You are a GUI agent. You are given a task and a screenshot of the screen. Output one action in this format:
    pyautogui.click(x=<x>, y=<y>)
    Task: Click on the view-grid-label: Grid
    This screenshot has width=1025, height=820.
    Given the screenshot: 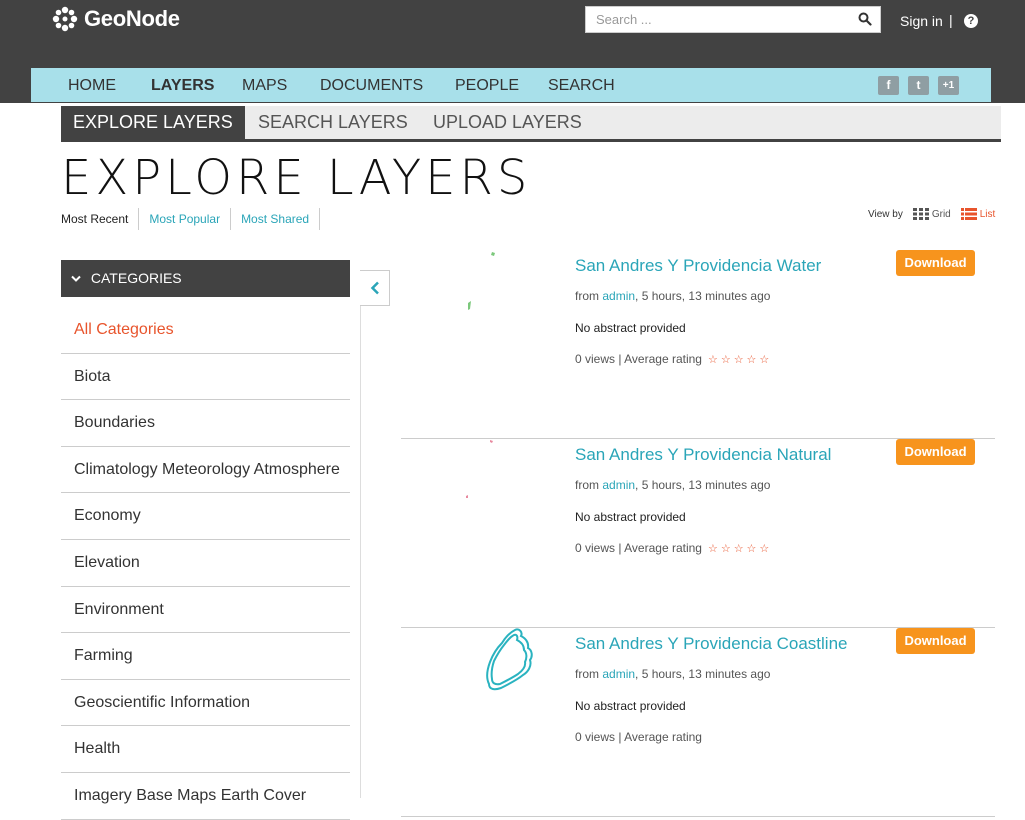 What is the action you would take?
    pyautogui.click(x=941, y=214)
    